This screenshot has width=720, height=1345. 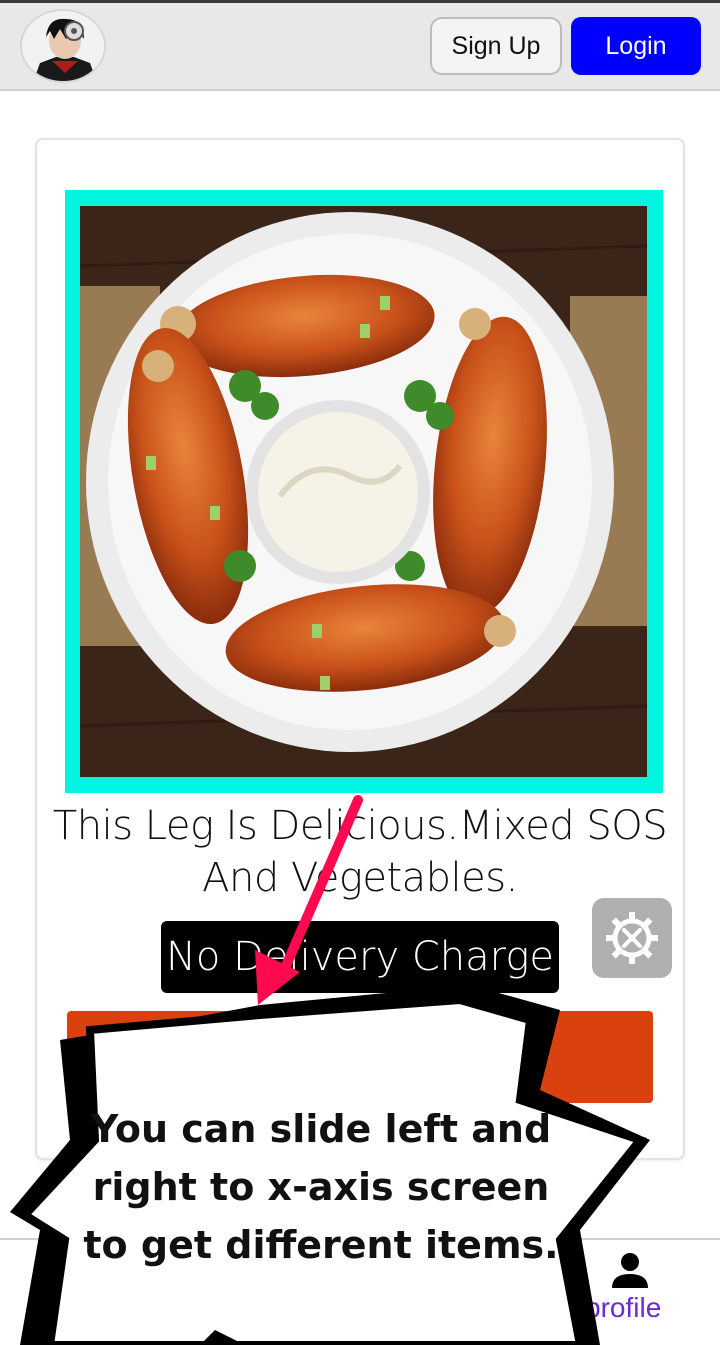 I want to click on header-bar: Sign Up Login, so click(x=360, y=47).